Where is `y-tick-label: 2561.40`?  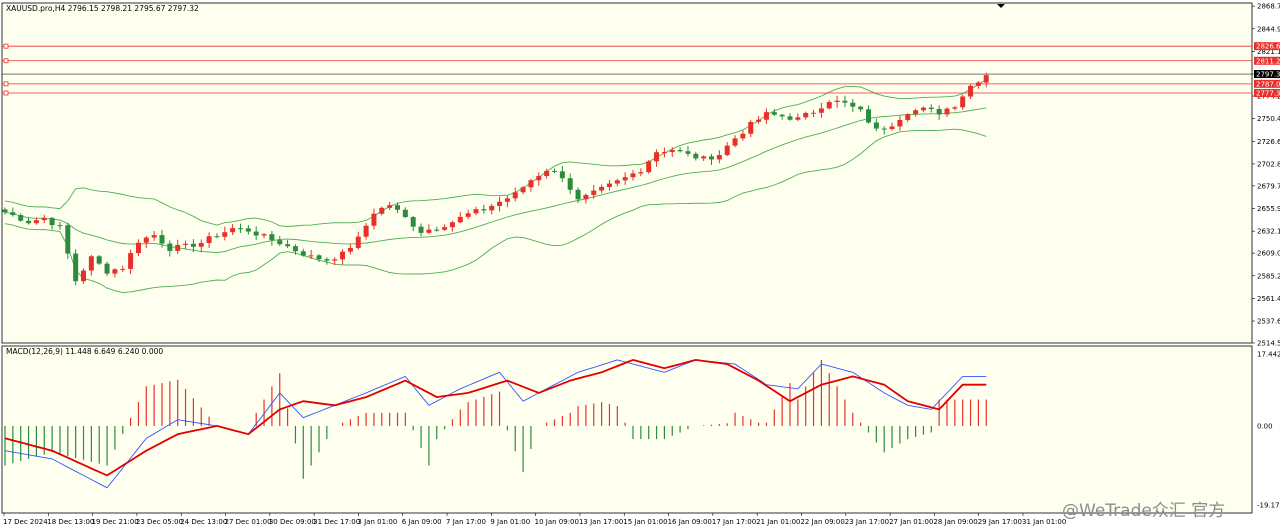
y-tick-label: 2561.40 is located at coordinates (1268, 299).